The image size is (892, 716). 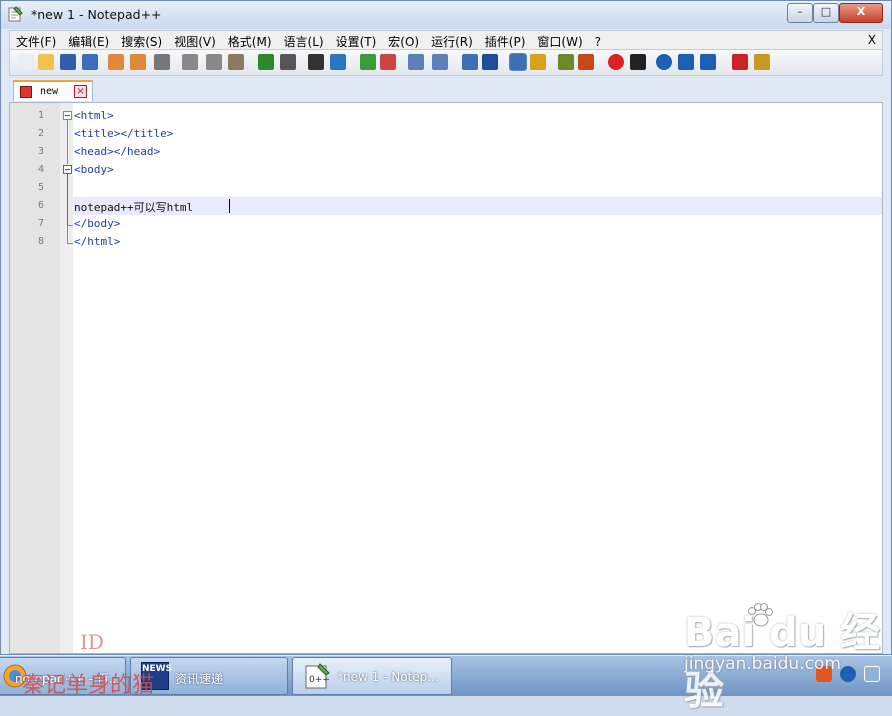 What do you see at coordinates (40, 133) in the screenshot?
I see `line-number: 2` at bounding box center [40, 133].